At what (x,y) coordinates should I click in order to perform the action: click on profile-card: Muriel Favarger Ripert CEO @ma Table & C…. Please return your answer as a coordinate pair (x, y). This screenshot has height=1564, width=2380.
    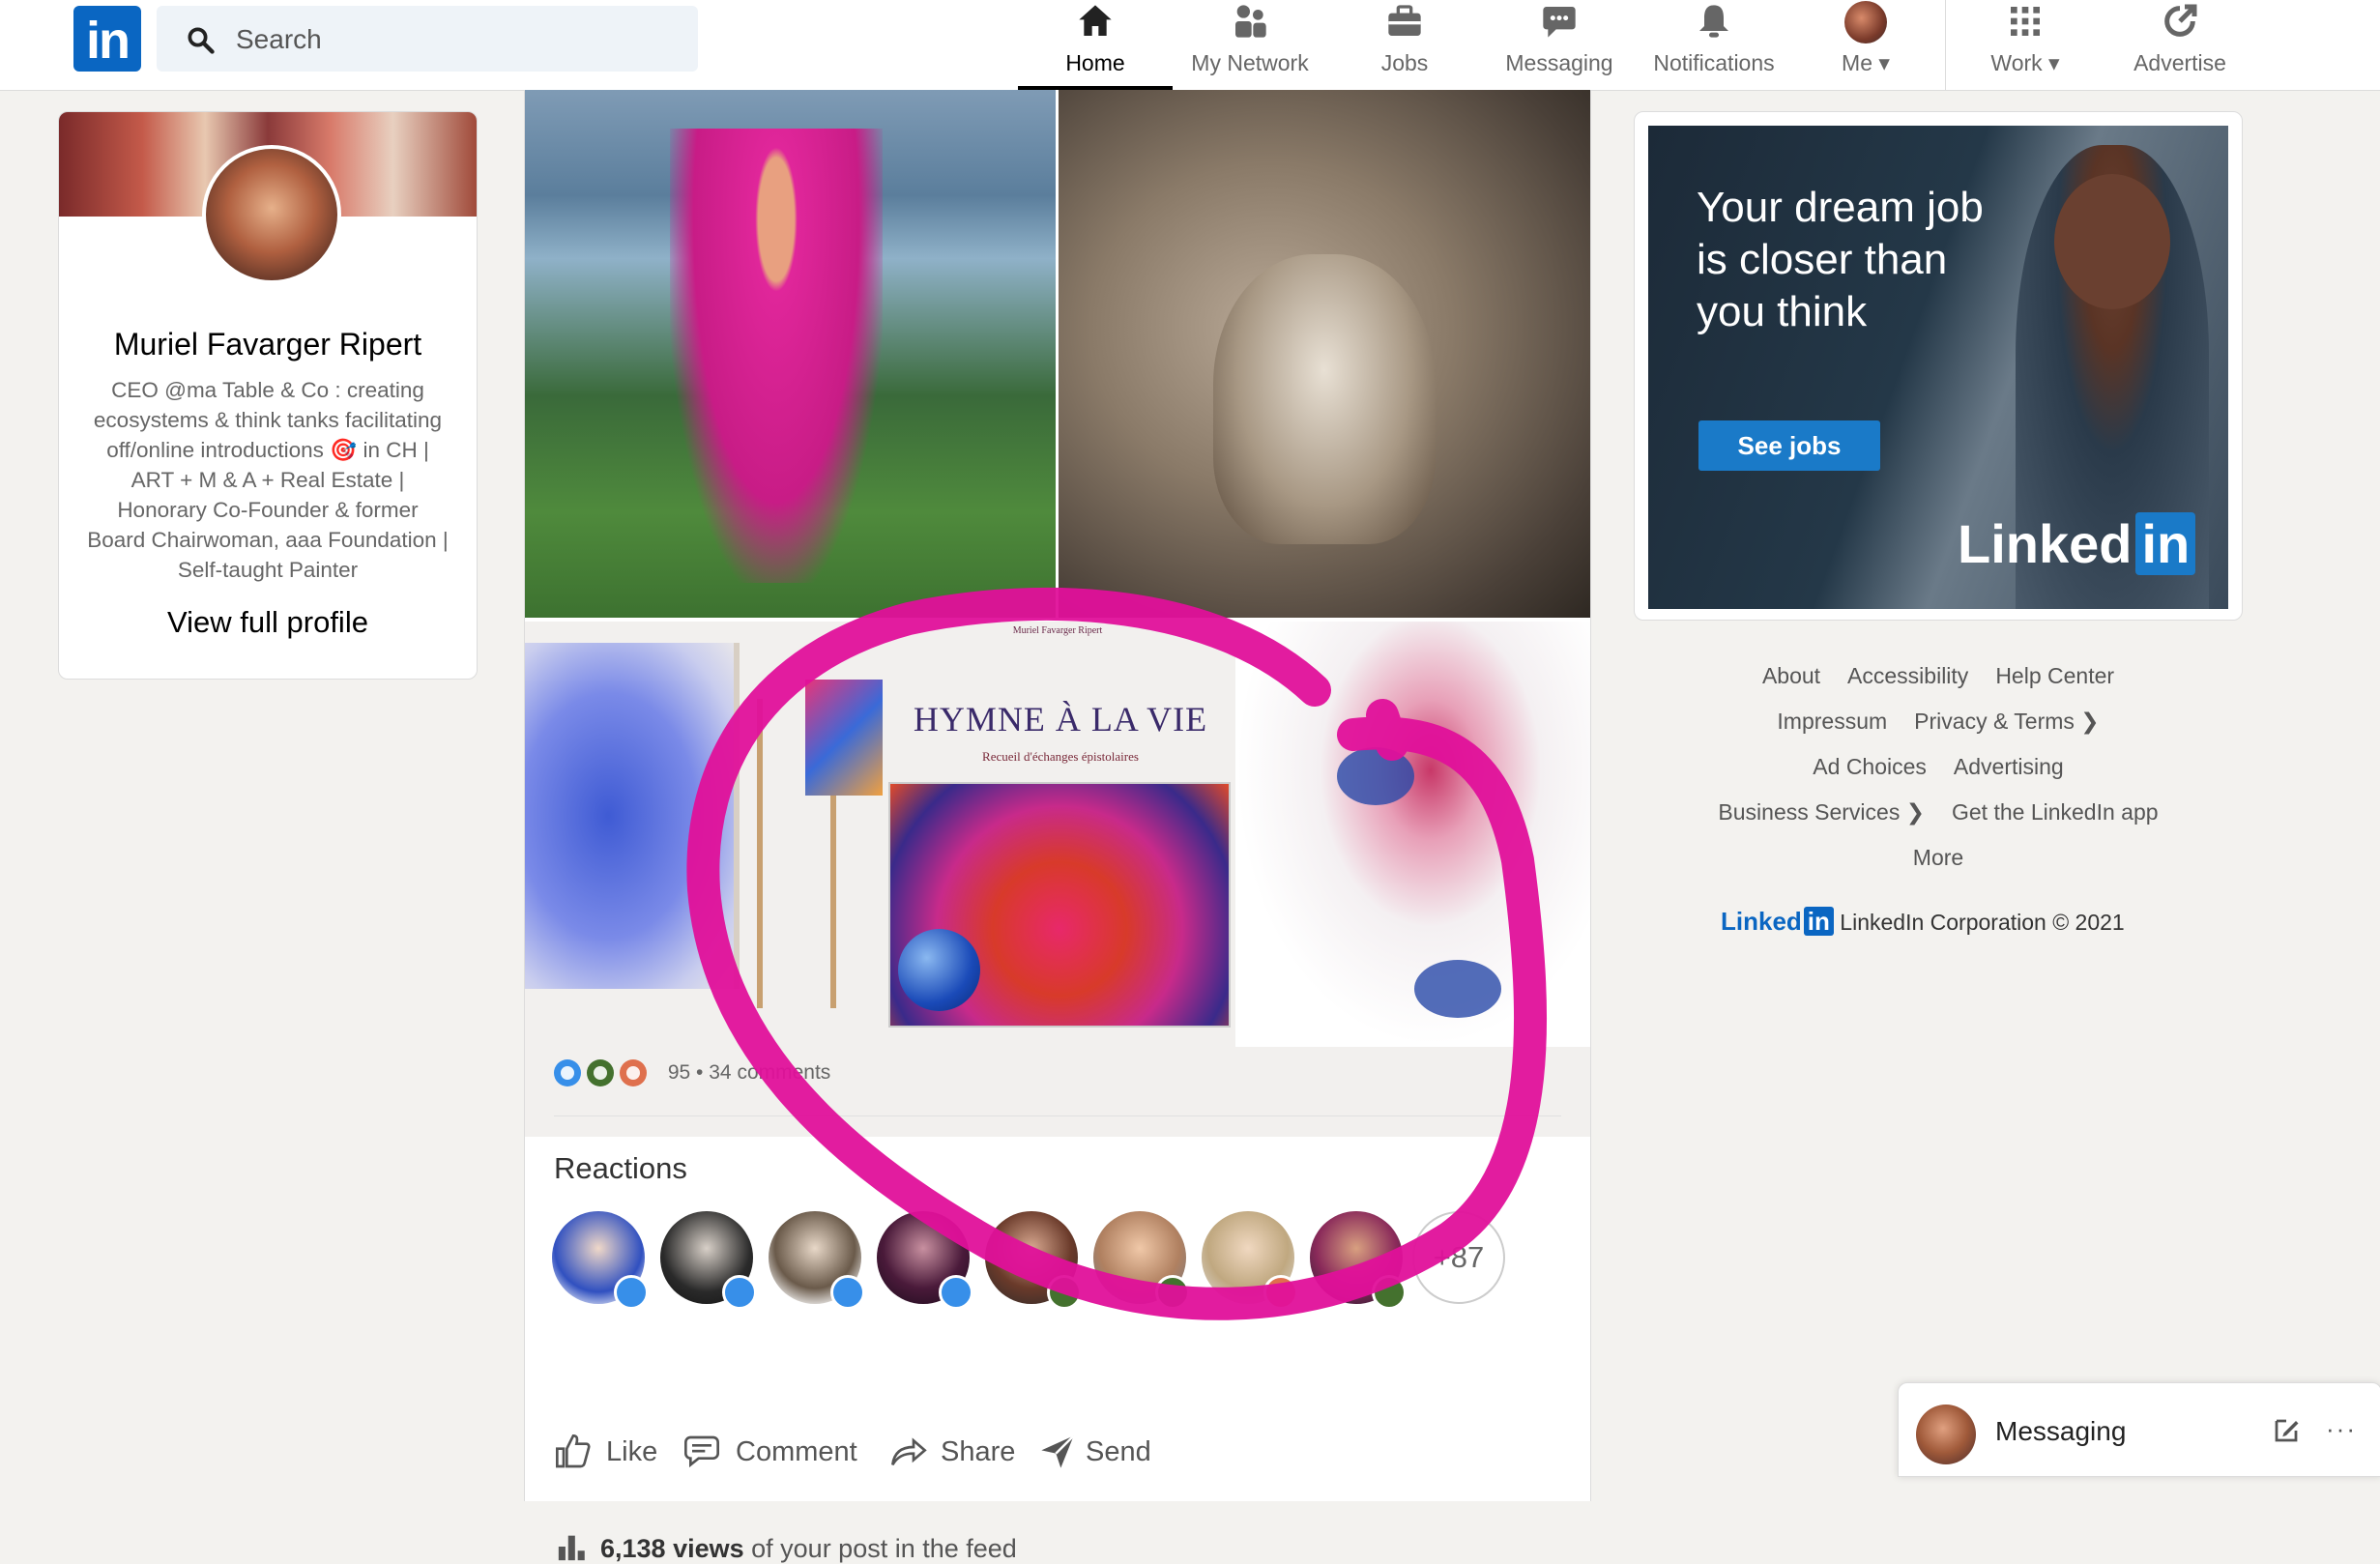
    Looking at the image, I should click on (268, 395).